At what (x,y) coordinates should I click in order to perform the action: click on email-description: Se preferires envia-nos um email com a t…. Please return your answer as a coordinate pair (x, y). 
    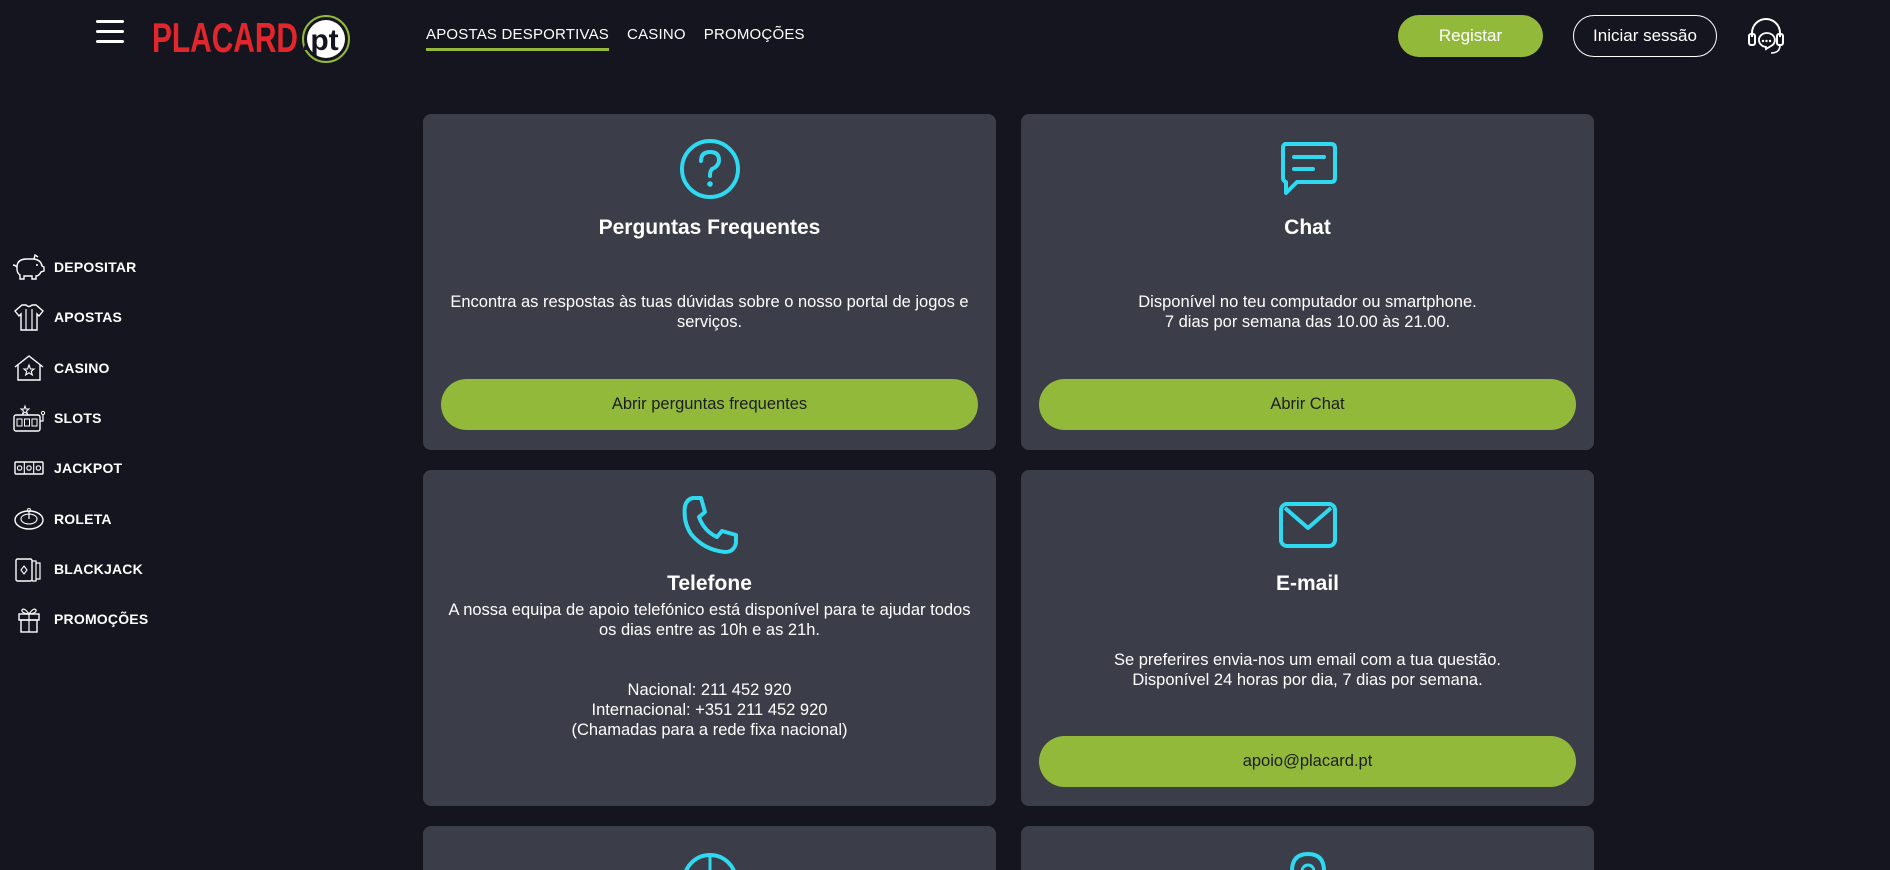
    Looking at the image, I should click on (1307, 670).